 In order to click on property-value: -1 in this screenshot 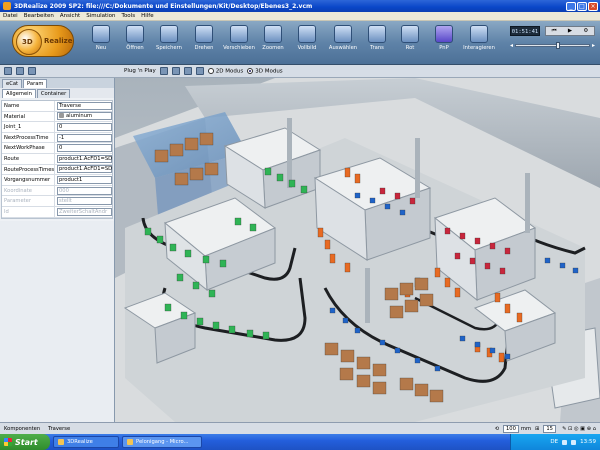, I will do `click(83, 137)`.